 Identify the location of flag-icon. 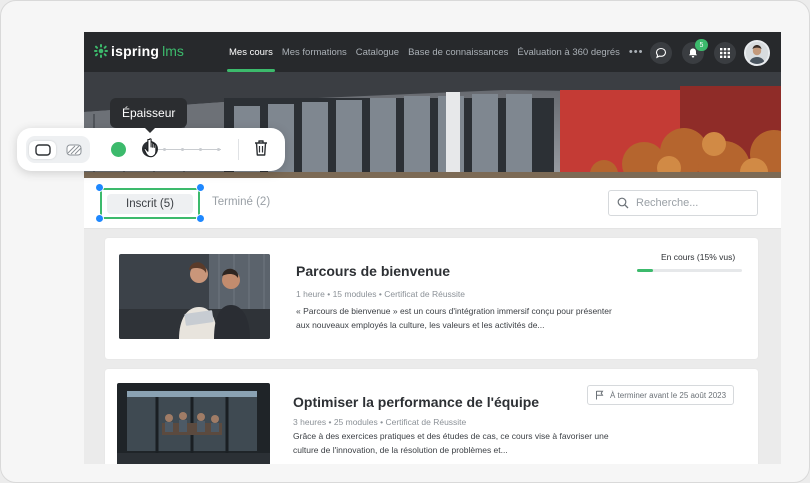
(600, 395).